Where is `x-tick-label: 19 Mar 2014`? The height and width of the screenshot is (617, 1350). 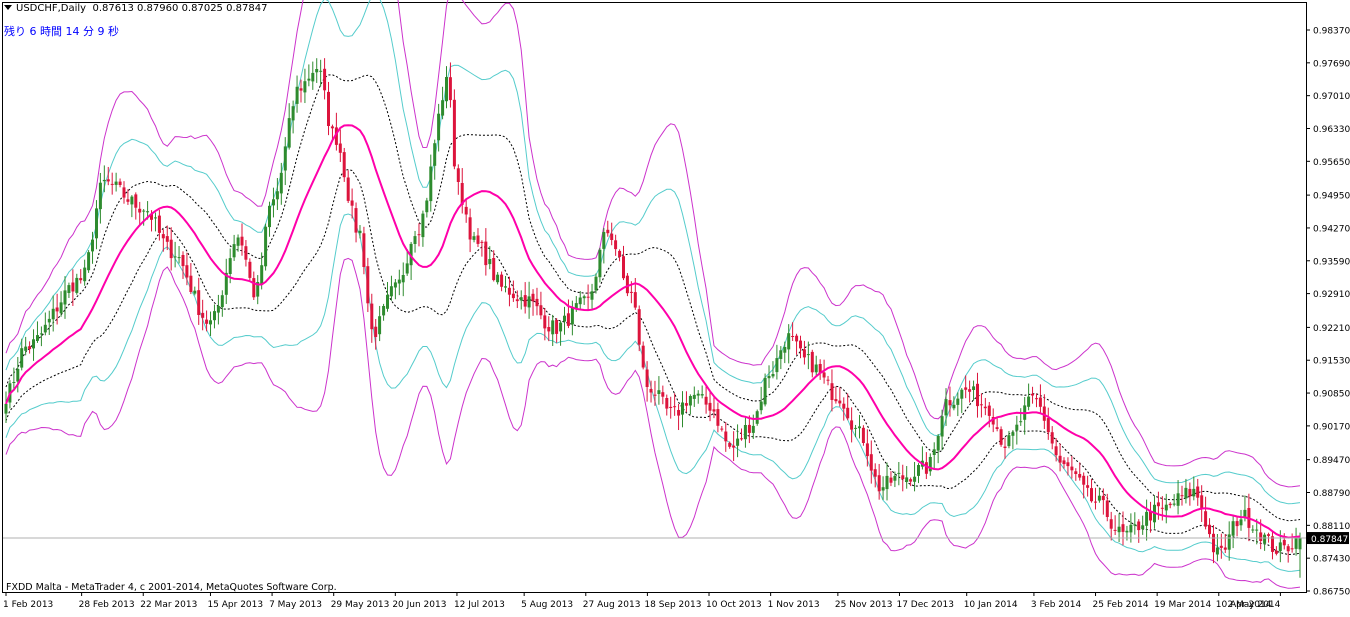
x-tick-label: 19 Mar 2014 is located at coordinates (1182, 605).